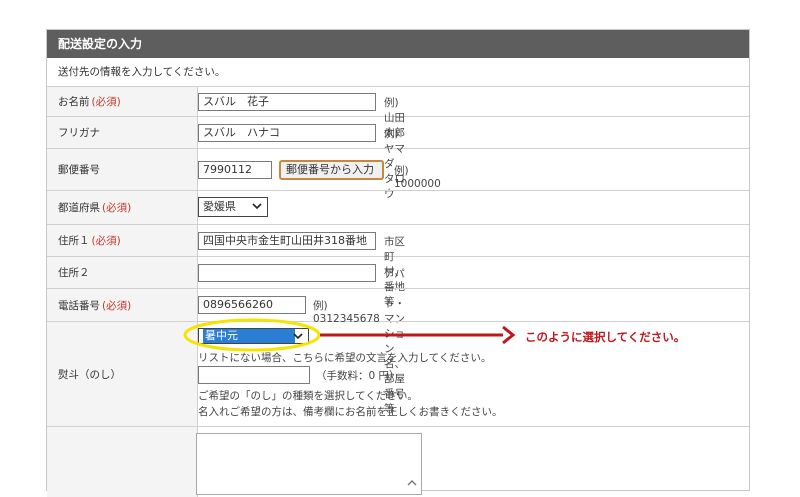  I want to click on label-furigana: フリガナ, so click(122, 132).